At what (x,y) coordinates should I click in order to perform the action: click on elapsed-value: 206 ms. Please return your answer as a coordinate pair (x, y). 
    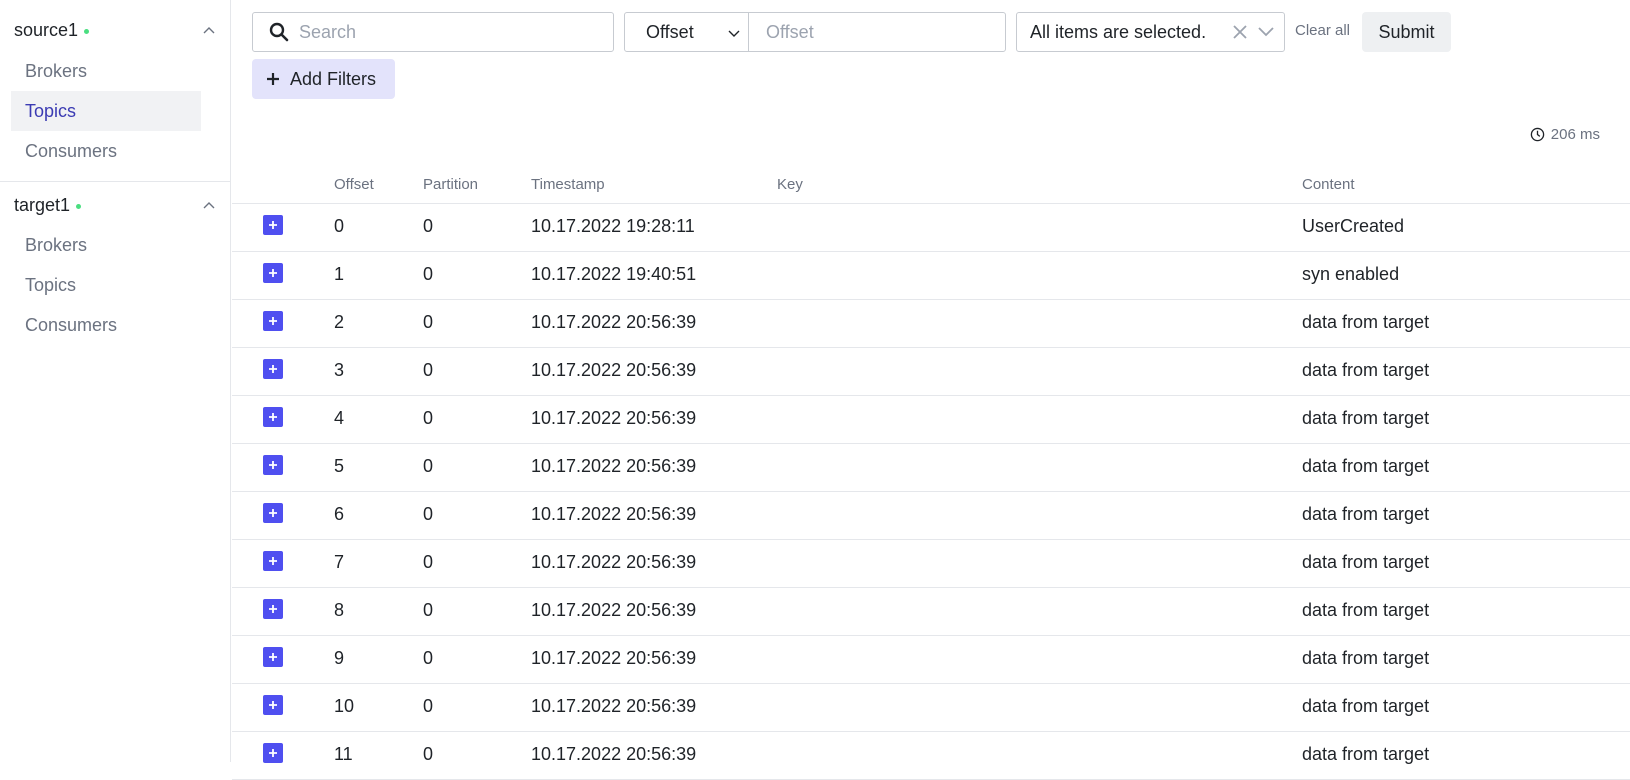
    Looking at the image, I should click on (1575, 134).